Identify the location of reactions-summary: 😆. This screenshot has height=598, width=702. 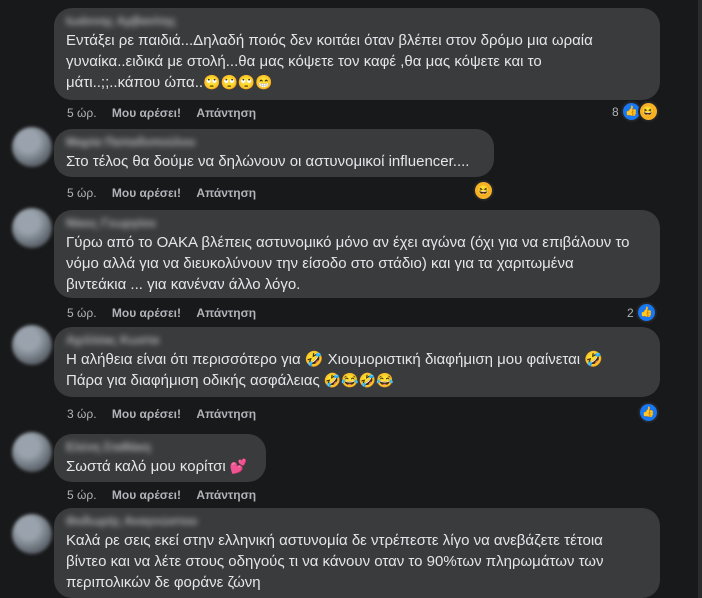
(483, 190).